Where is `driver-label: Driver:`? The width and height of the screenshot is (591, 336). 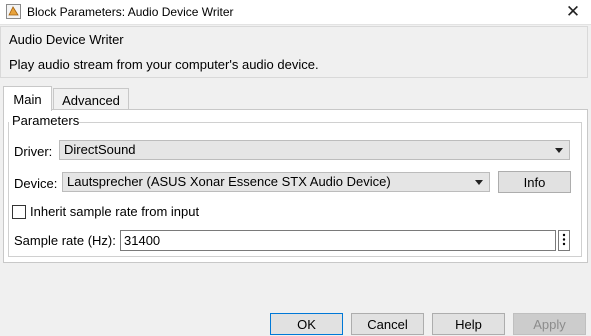 driver-label: Driver: is located at coordinates (33, 151).